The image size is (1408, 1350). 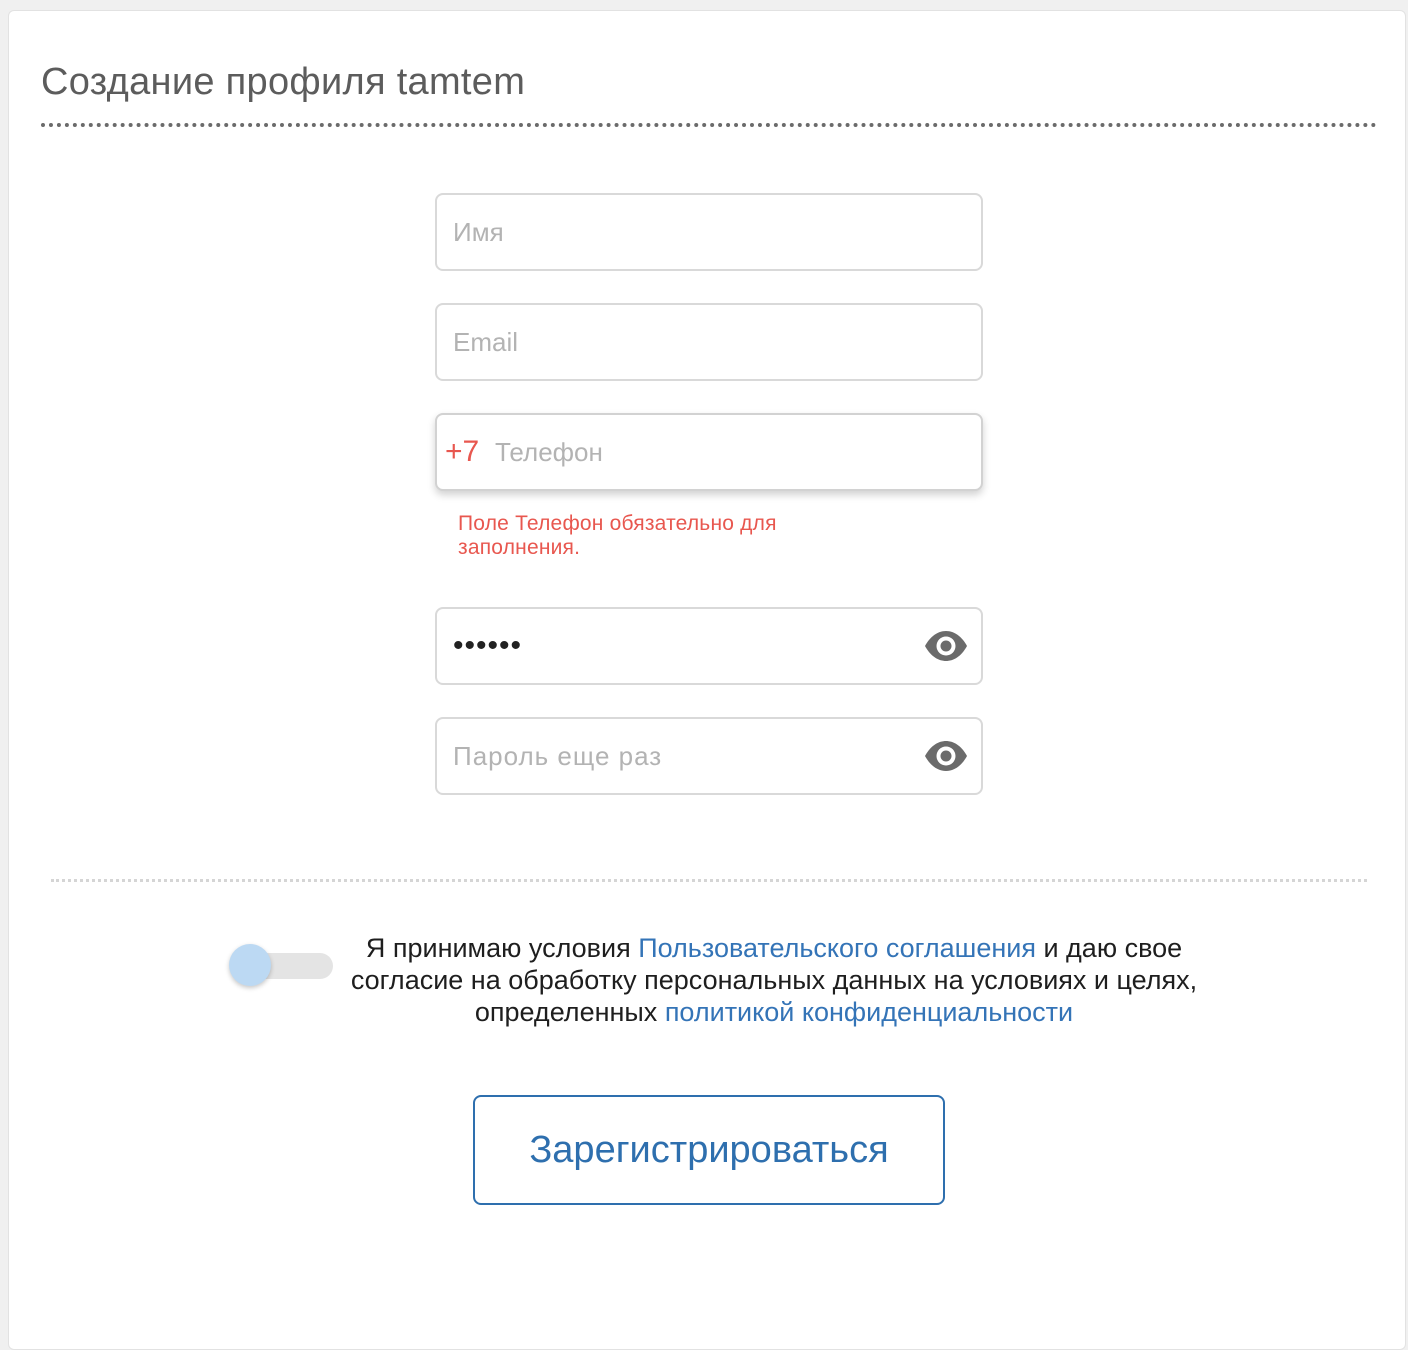 I want to click on agreement-text-part-1: Я принимаю условия, so click(x=502, y=948).